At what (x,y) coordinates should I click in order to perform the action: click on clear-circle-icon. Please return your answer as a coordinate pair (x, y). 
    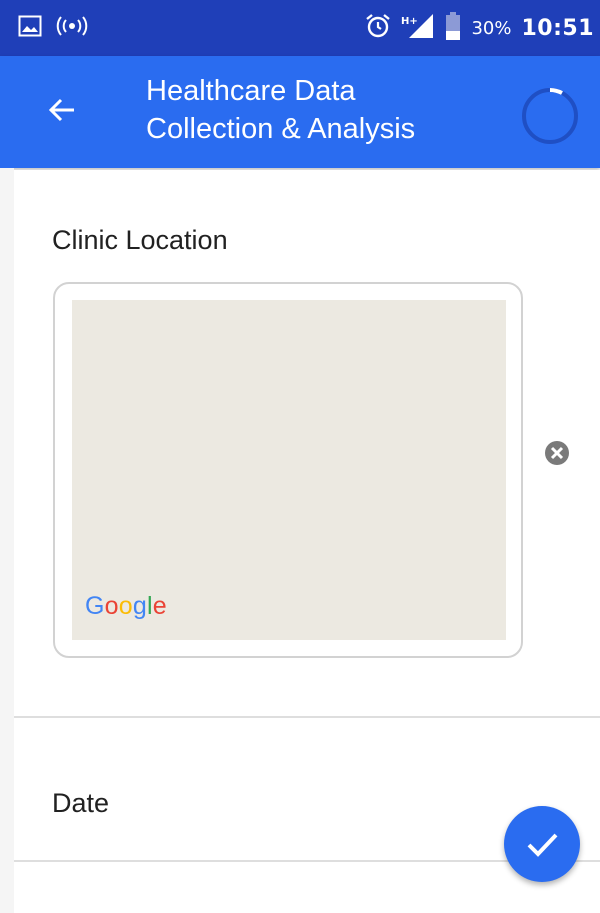
    Looking at the image, I should click on (557, 453).